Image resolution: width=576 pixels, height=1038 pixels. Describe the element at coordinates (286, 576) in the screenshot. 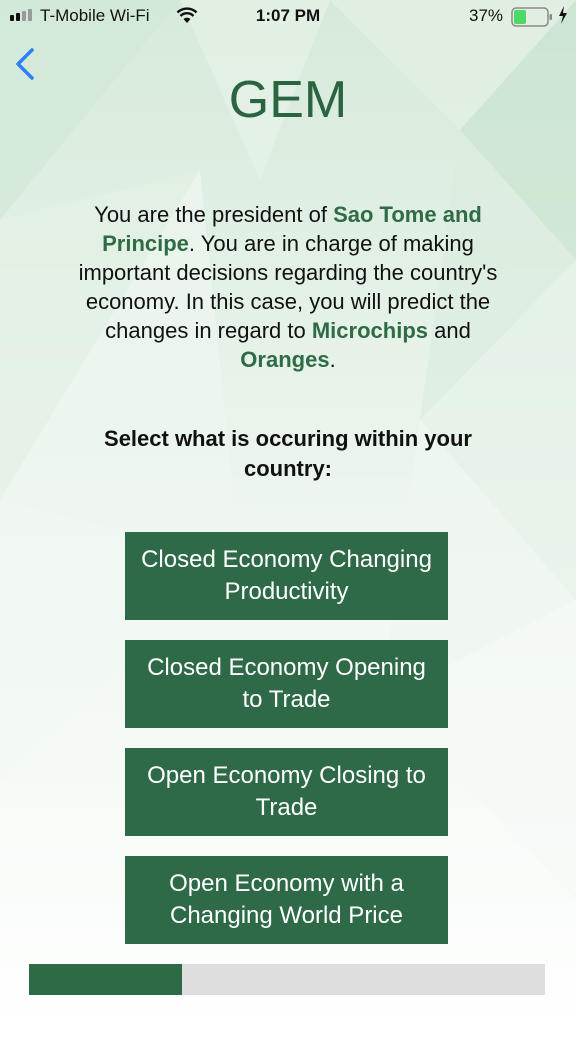

I see `option-closed-economy-changing-productivity: Closed Economy Changing Productivity` at that location.